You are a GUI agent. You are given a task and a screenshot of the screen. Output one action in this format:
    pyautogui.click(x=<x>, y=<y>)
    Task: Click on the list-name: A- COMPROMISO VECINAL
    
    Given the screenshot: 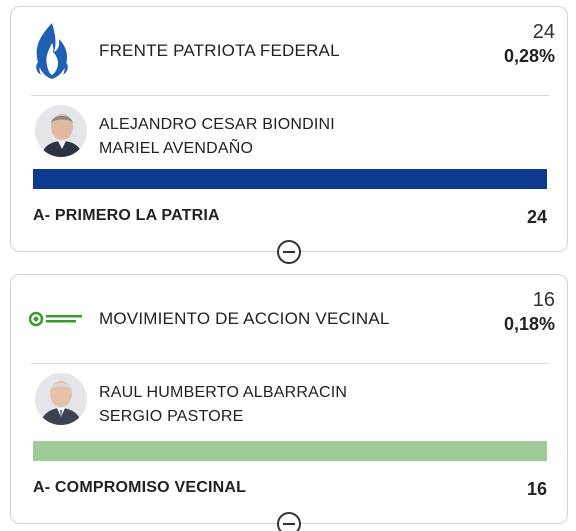 What is the action you would take?
    pyautogui.click(x=140, y=487)
    